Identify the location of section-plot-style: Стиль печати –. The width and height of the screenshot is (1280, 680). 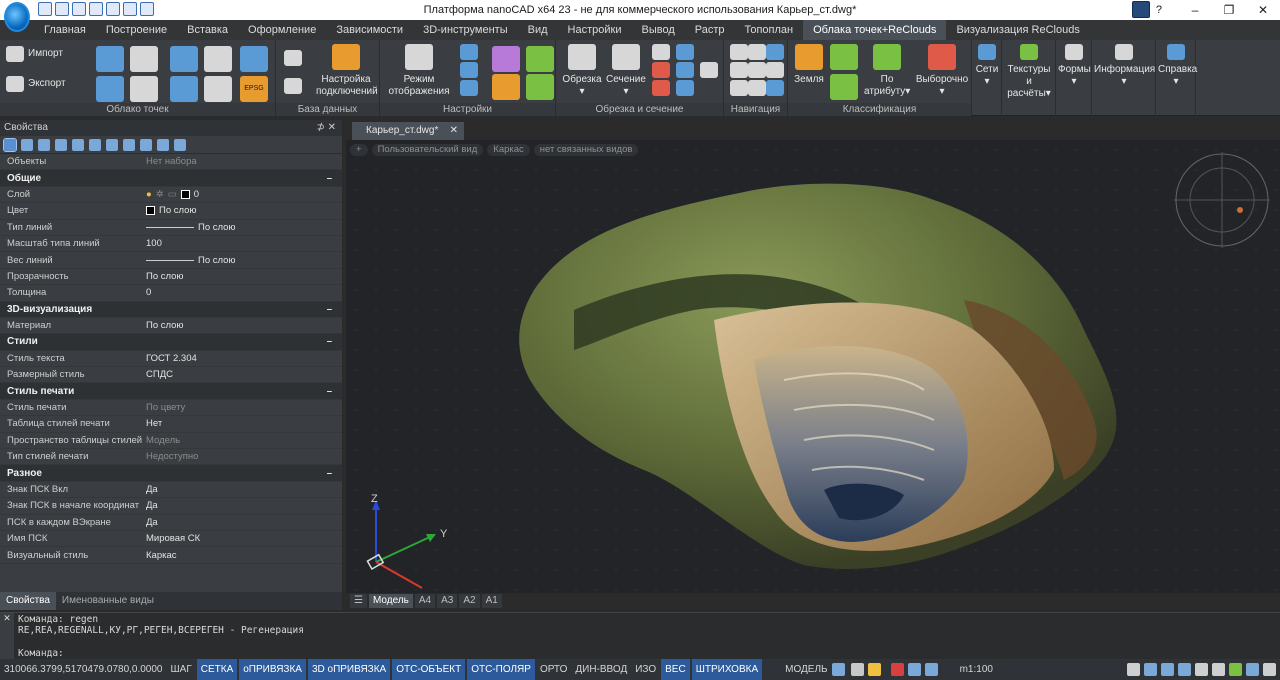
(171, 391).